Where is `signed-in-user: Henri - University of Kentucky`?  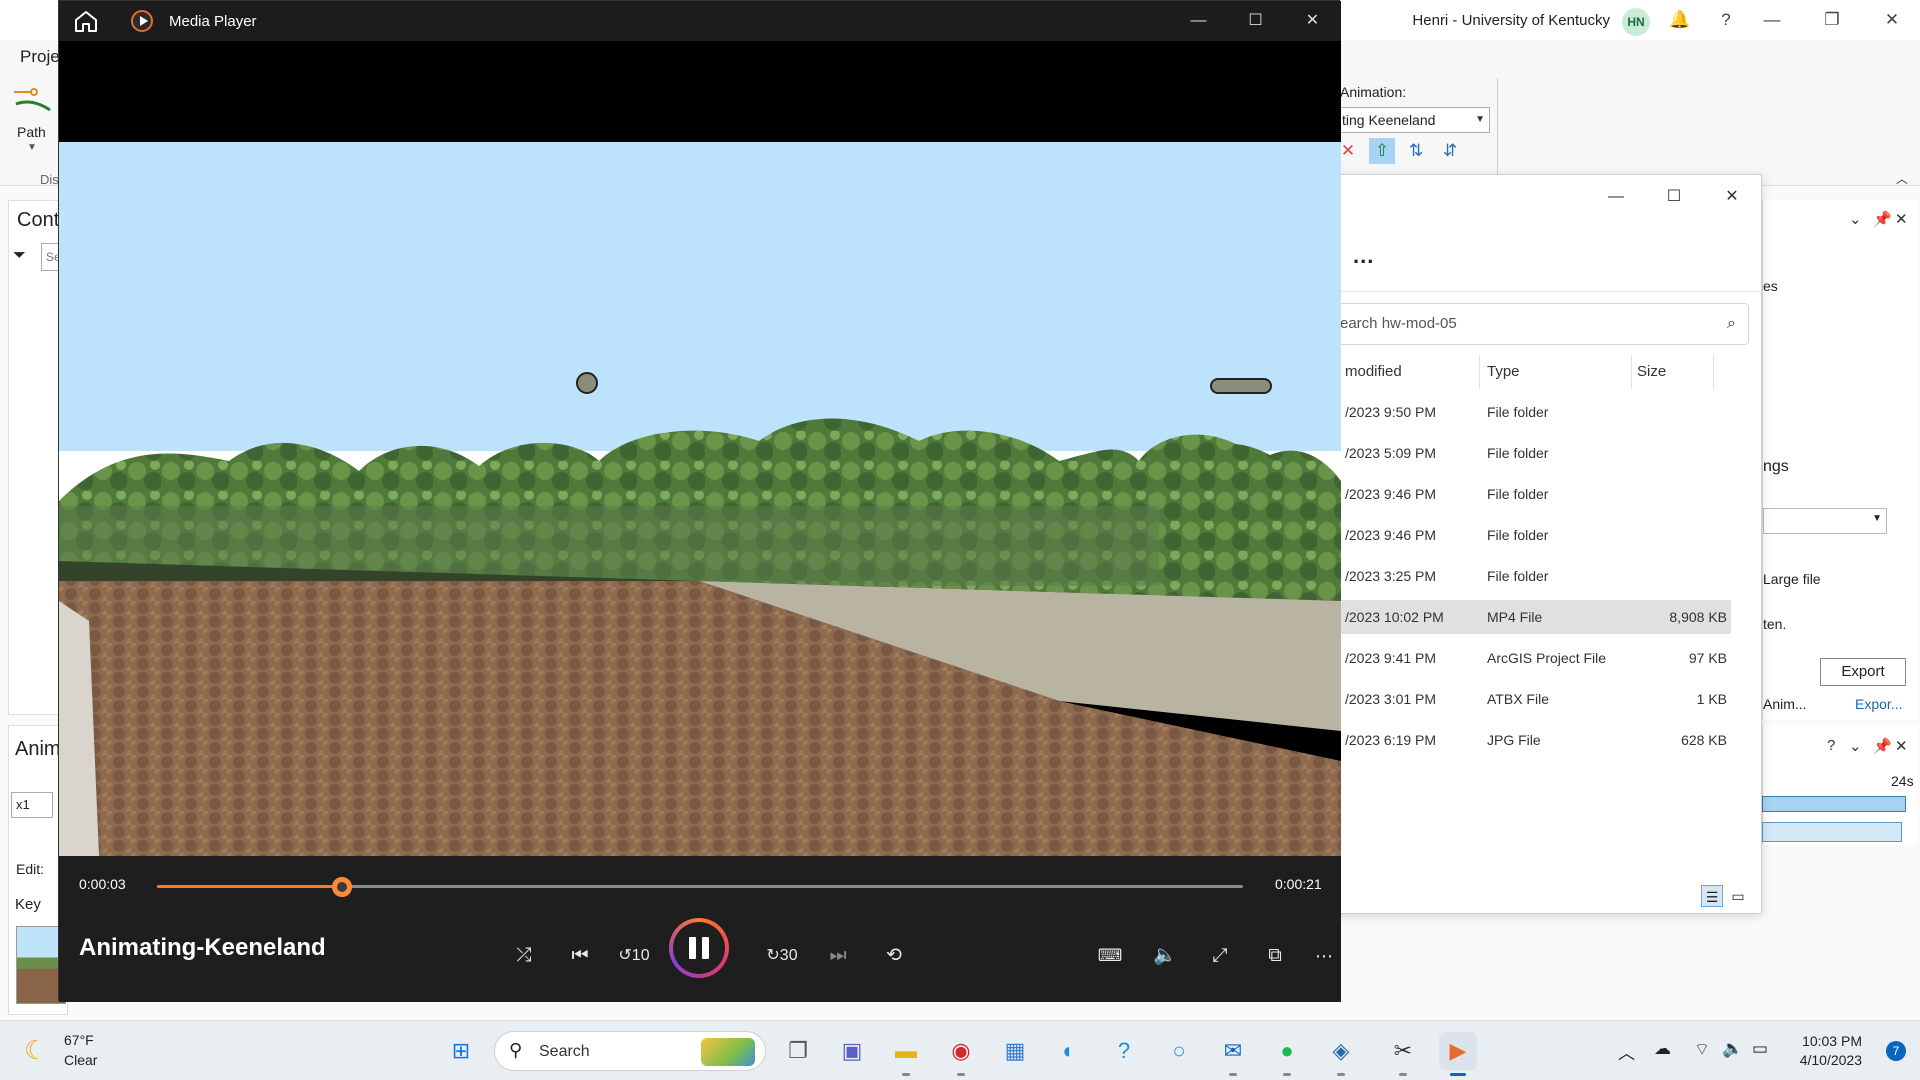 signed-in-user: Henri - University of Kentucky is located at coordinates (1511, 20).